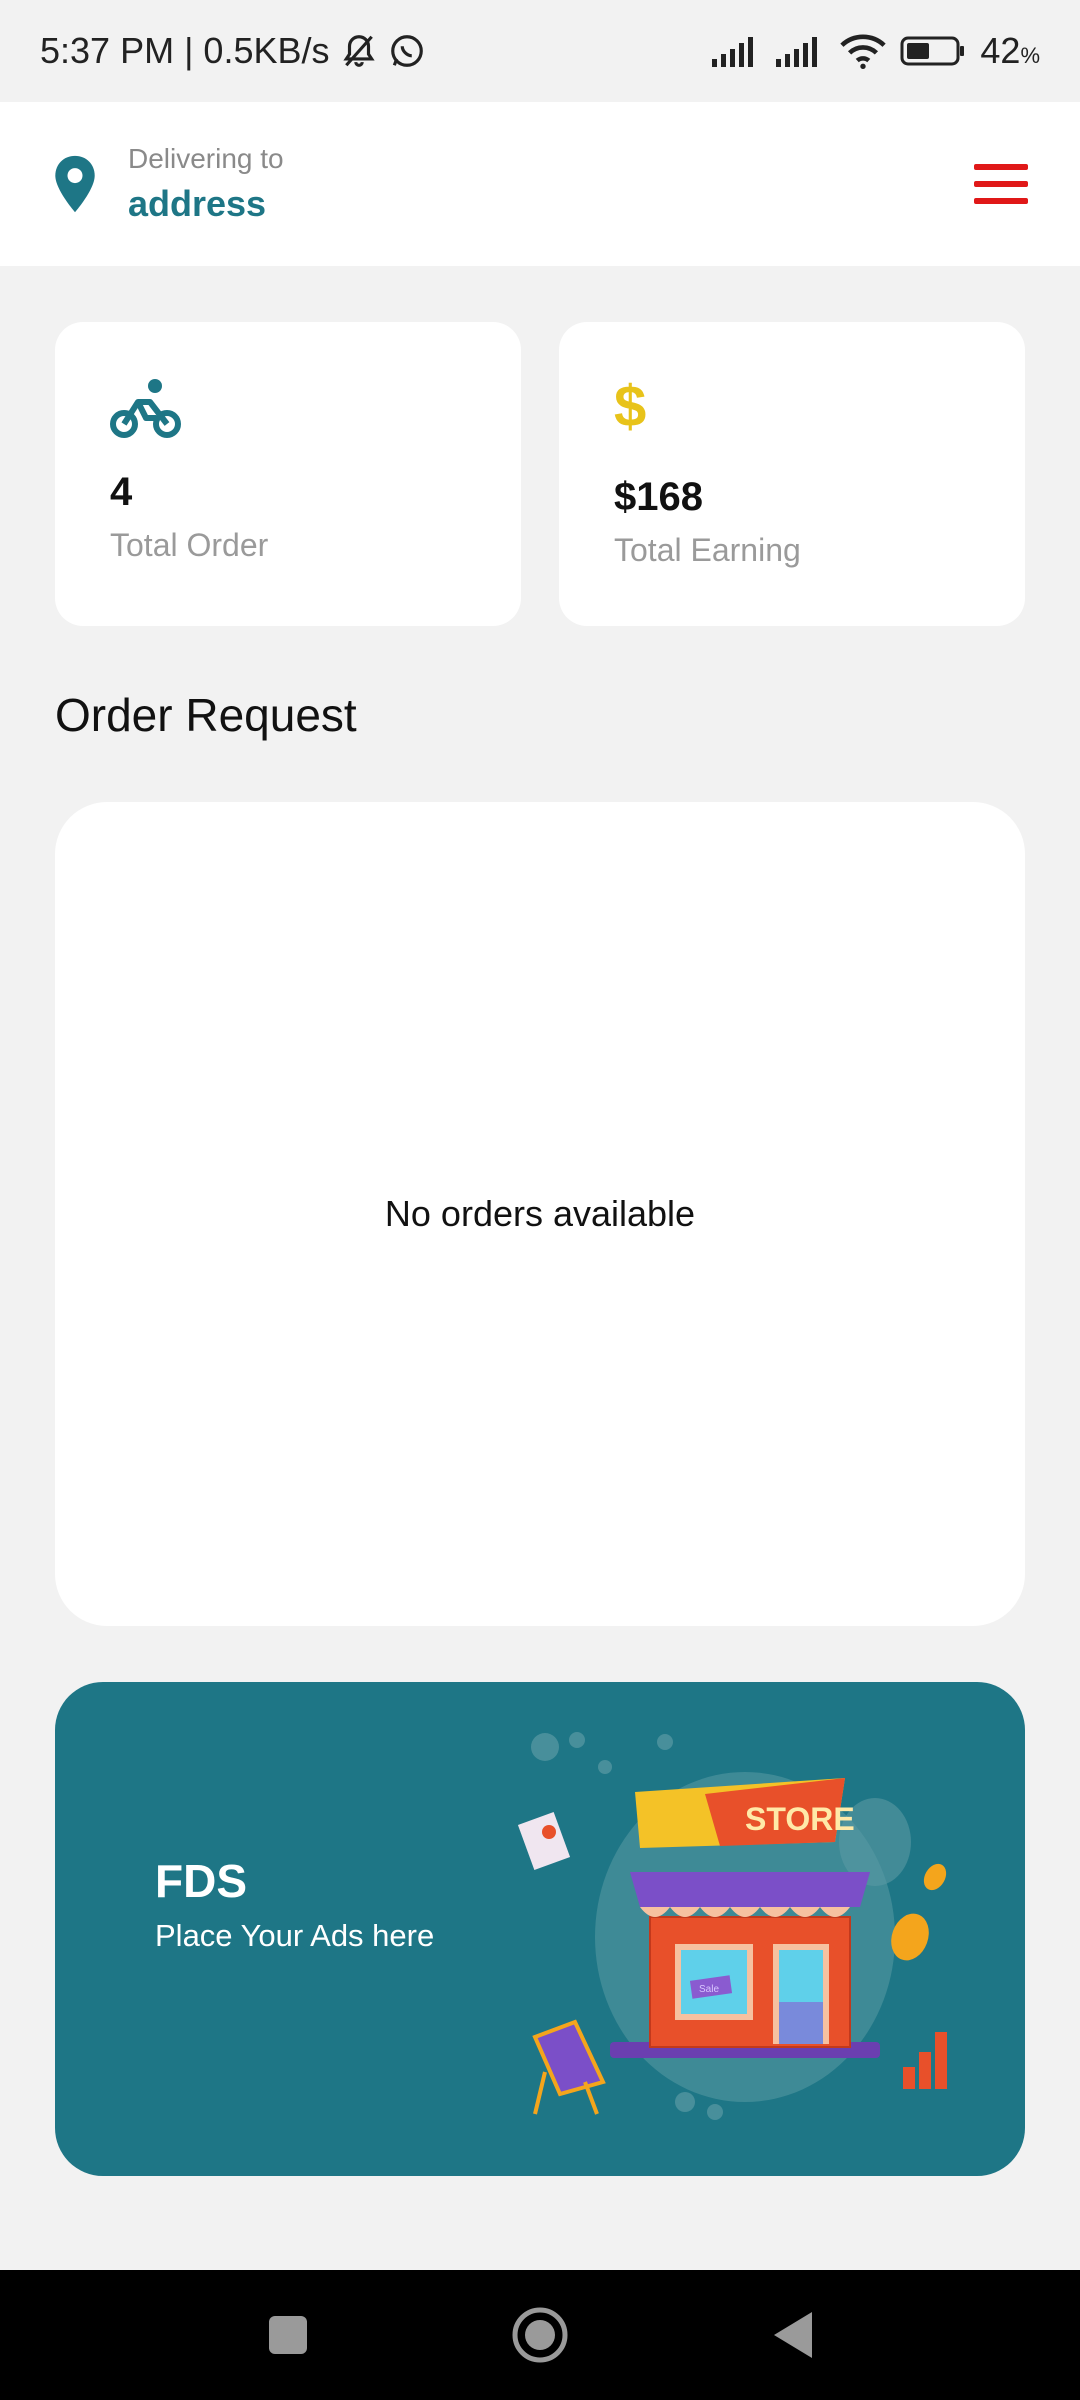  Describe the element at coordinates (206, 715) in the screenshot. I see `order-request-title: Order Request` at that location.